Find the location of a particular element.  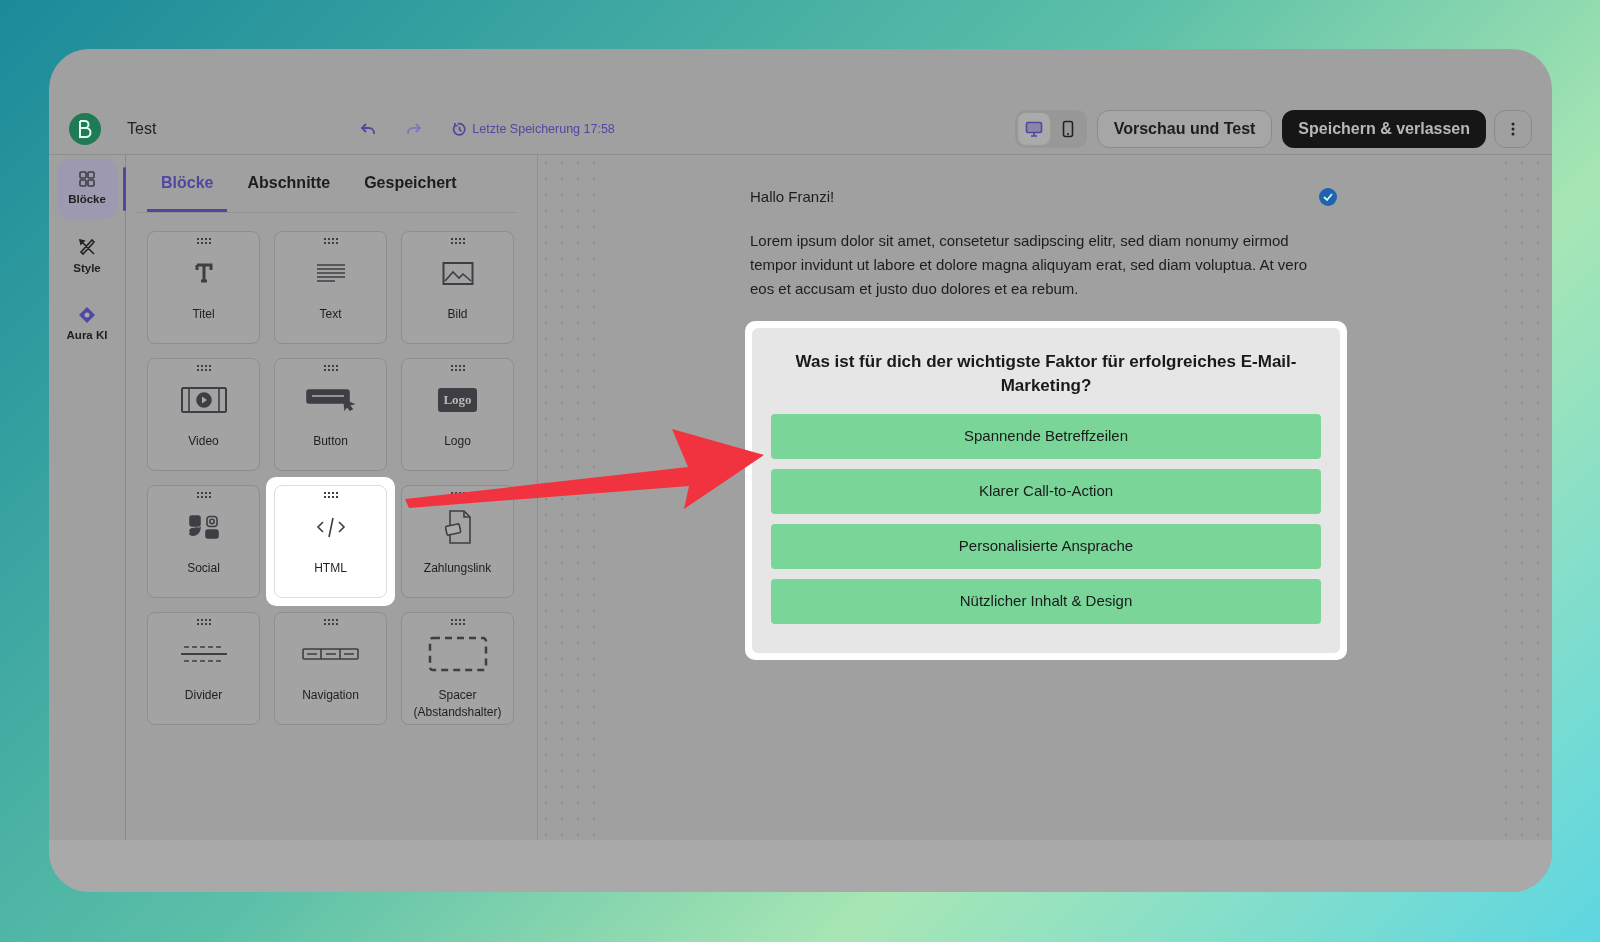

diamond-icon is located at coordinates (87, 314).